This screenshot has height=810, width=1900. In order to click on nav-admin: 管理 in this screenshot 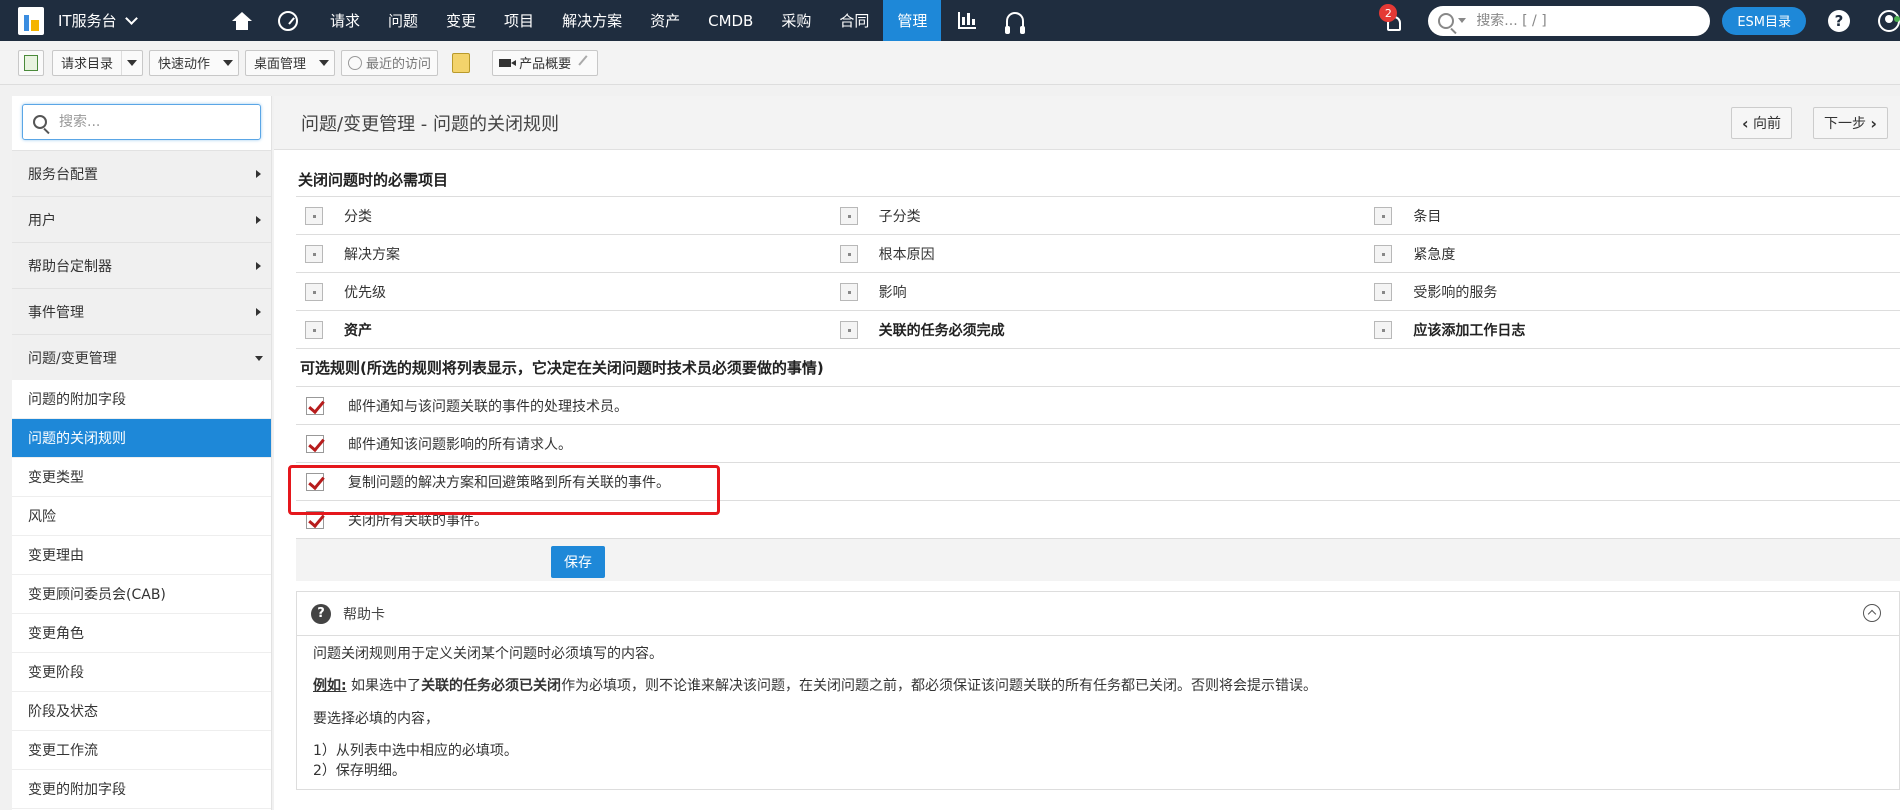, I will do `click(912, 20)`.